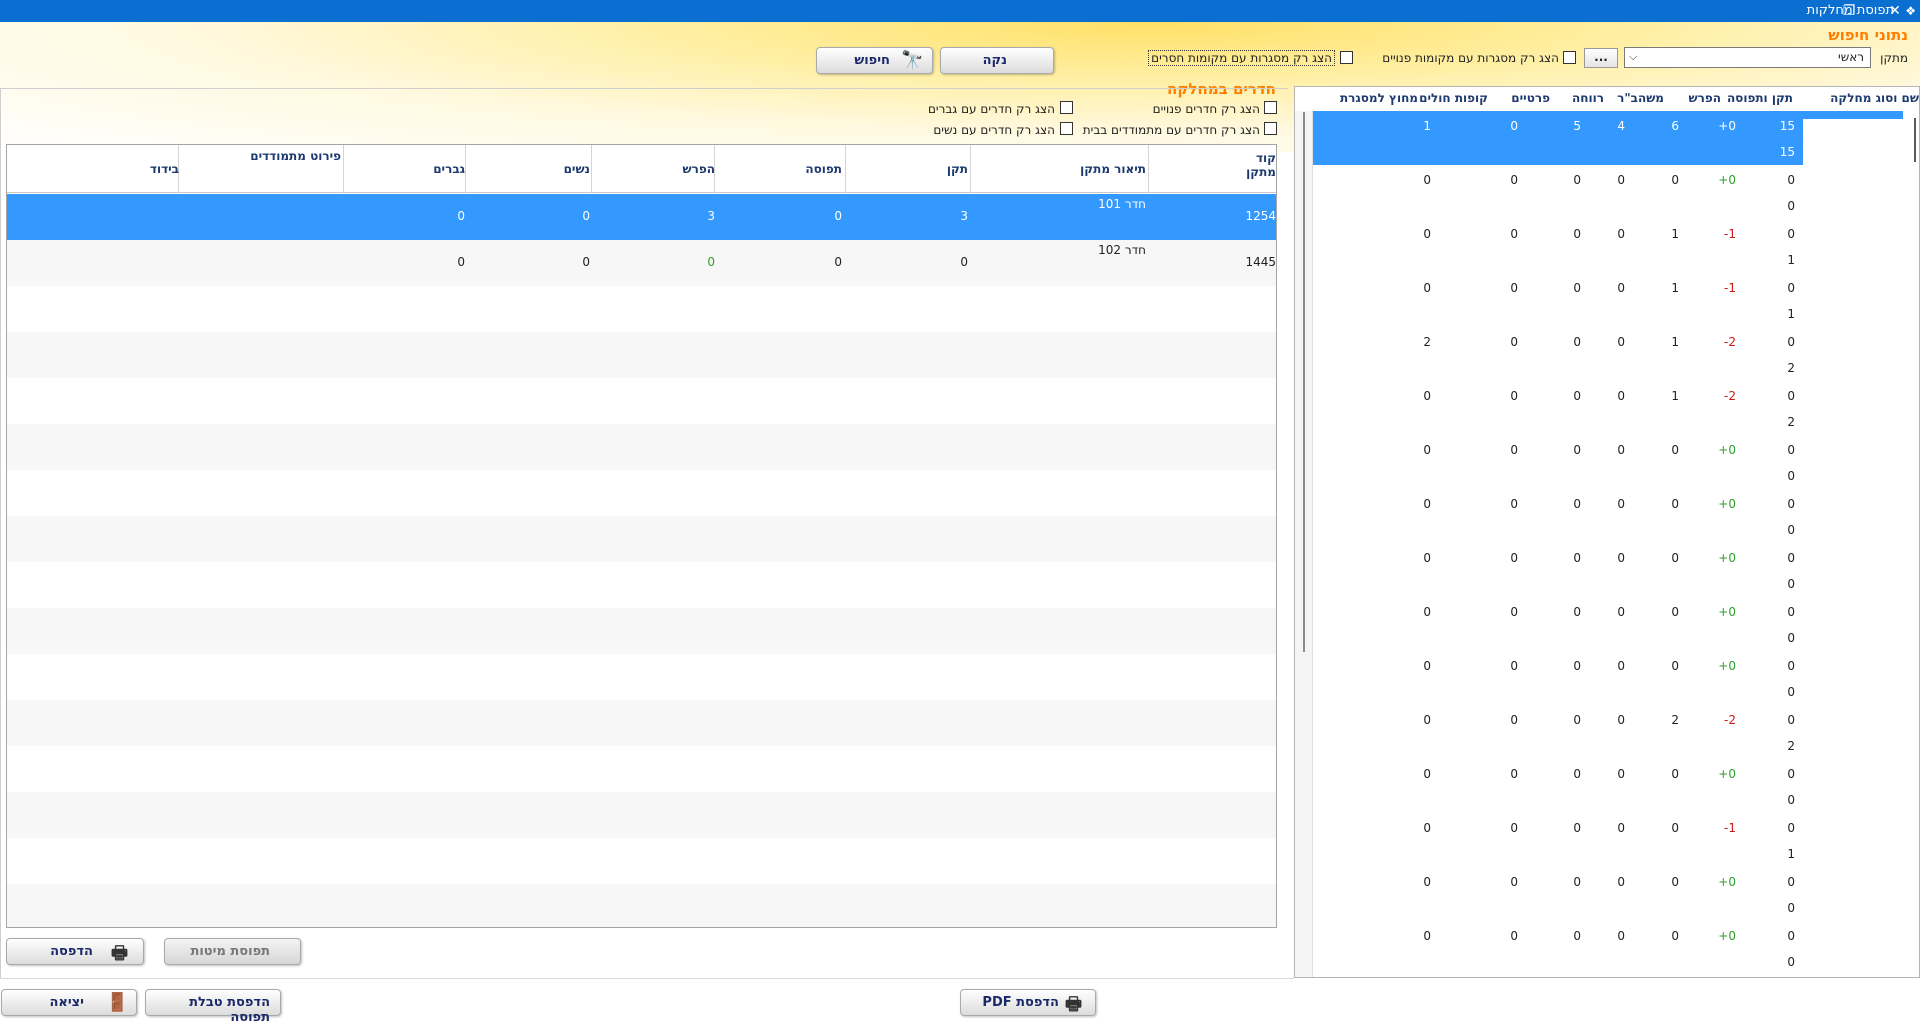 The height and width of the screenshot is (1032, 1920). I want to click on bed-occupancy-label: תפוסת מיטות, so click(230, 951).